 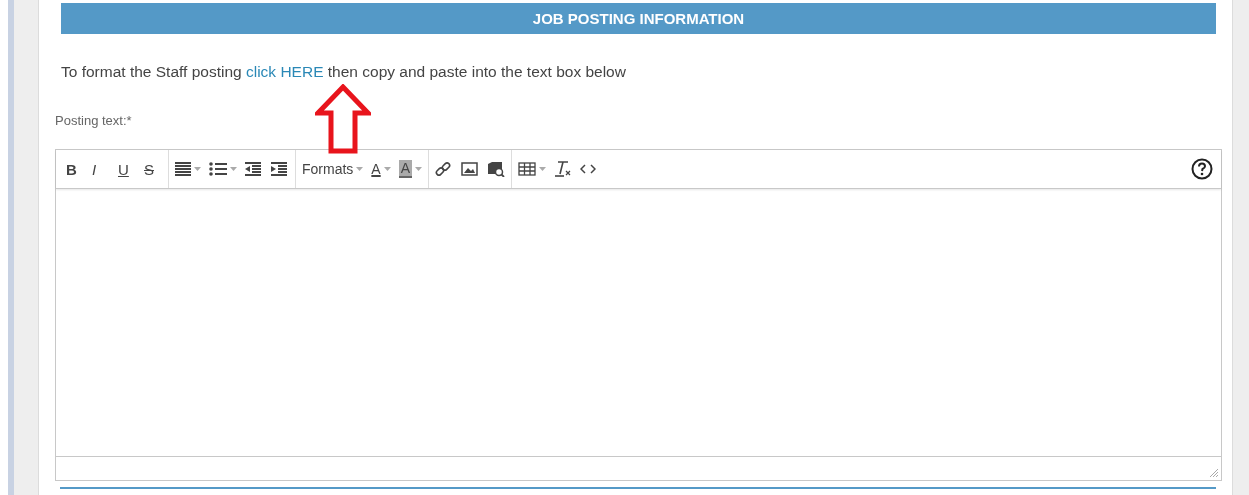 I want to click on media-search-icon, so click(x=496, y=169).